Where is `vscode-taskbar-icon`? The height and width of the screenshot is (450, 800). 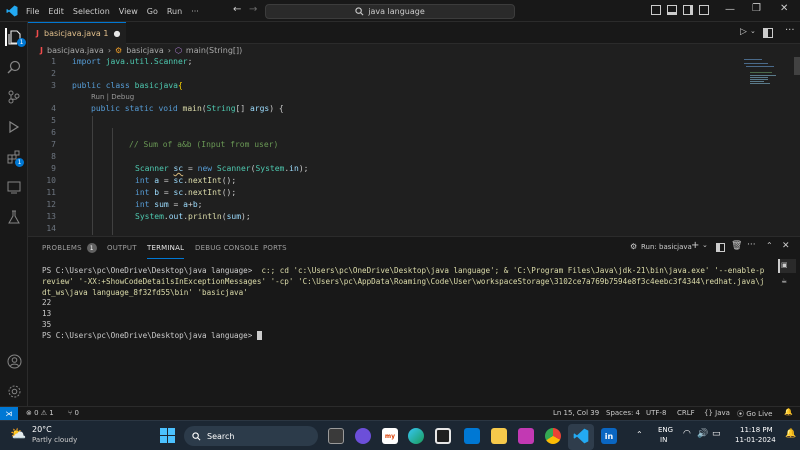
vscode-taskbar-icon is located at coordinates (581, 436).